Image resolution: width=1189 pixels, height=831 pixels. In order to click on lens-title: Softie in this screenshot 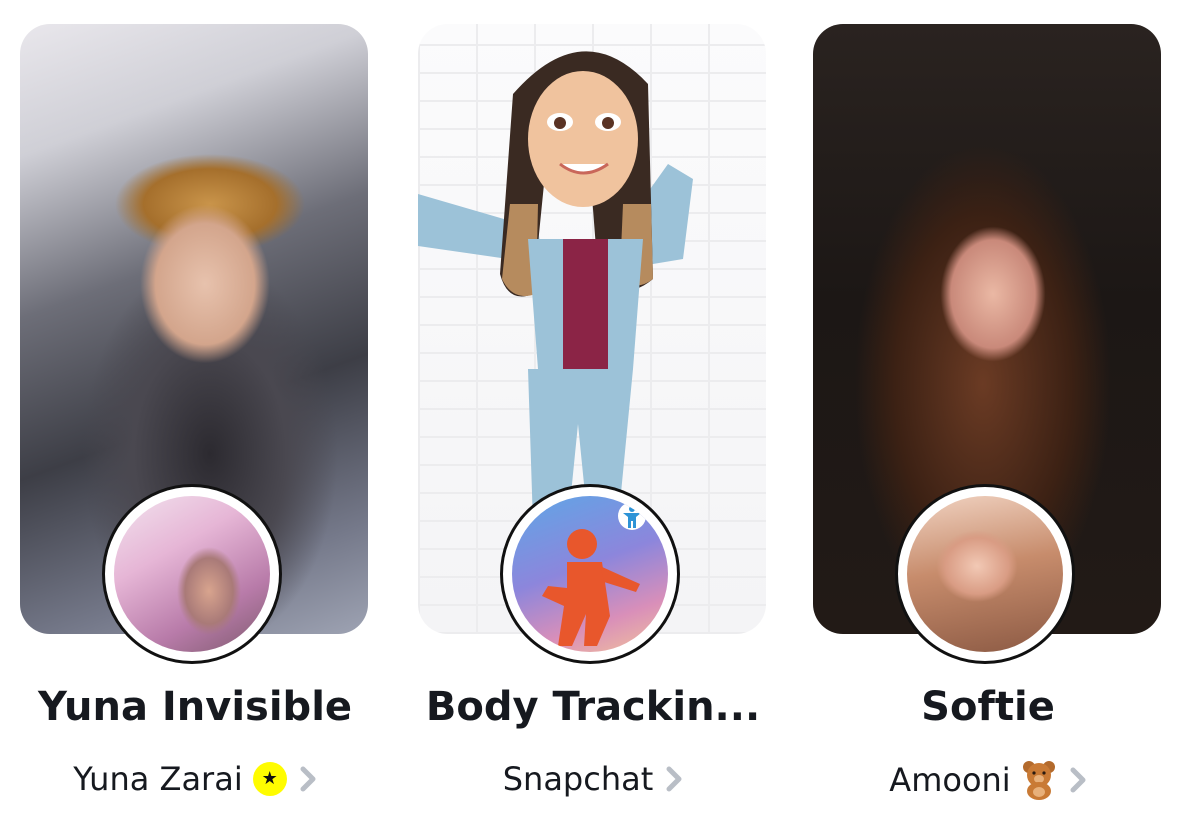, I will do `click(988, 707)`.